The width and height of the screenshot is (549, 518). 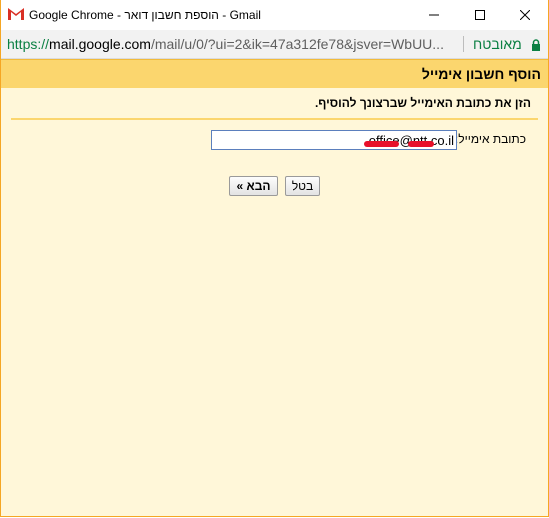 What do you see at coordinates (274, 119) in the screenshot?
I see `divider` at bounding box center [274, 119].